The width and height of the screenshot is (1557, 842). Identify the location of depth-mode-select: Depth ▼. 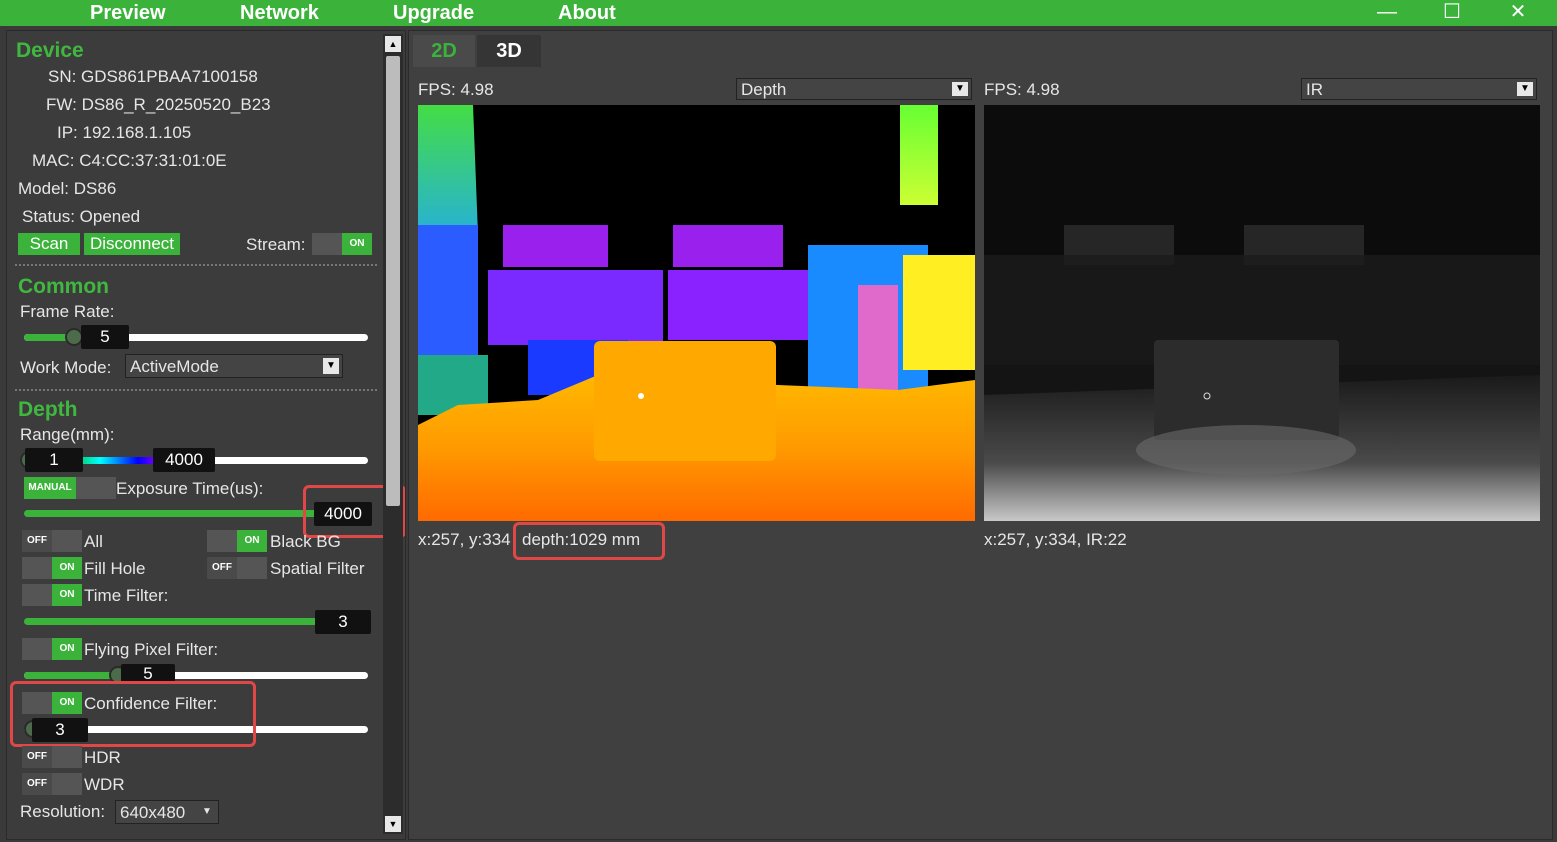
(854, 89).